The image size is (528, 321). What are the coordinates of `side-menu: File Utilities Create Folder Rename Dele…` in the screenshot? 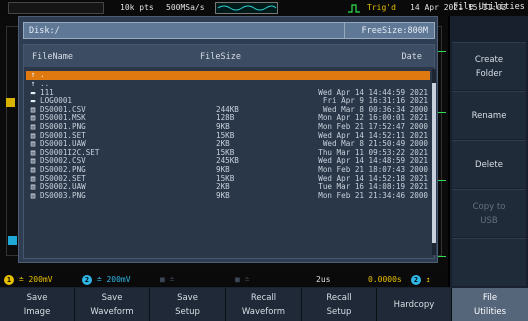 It's located at (489, 144).